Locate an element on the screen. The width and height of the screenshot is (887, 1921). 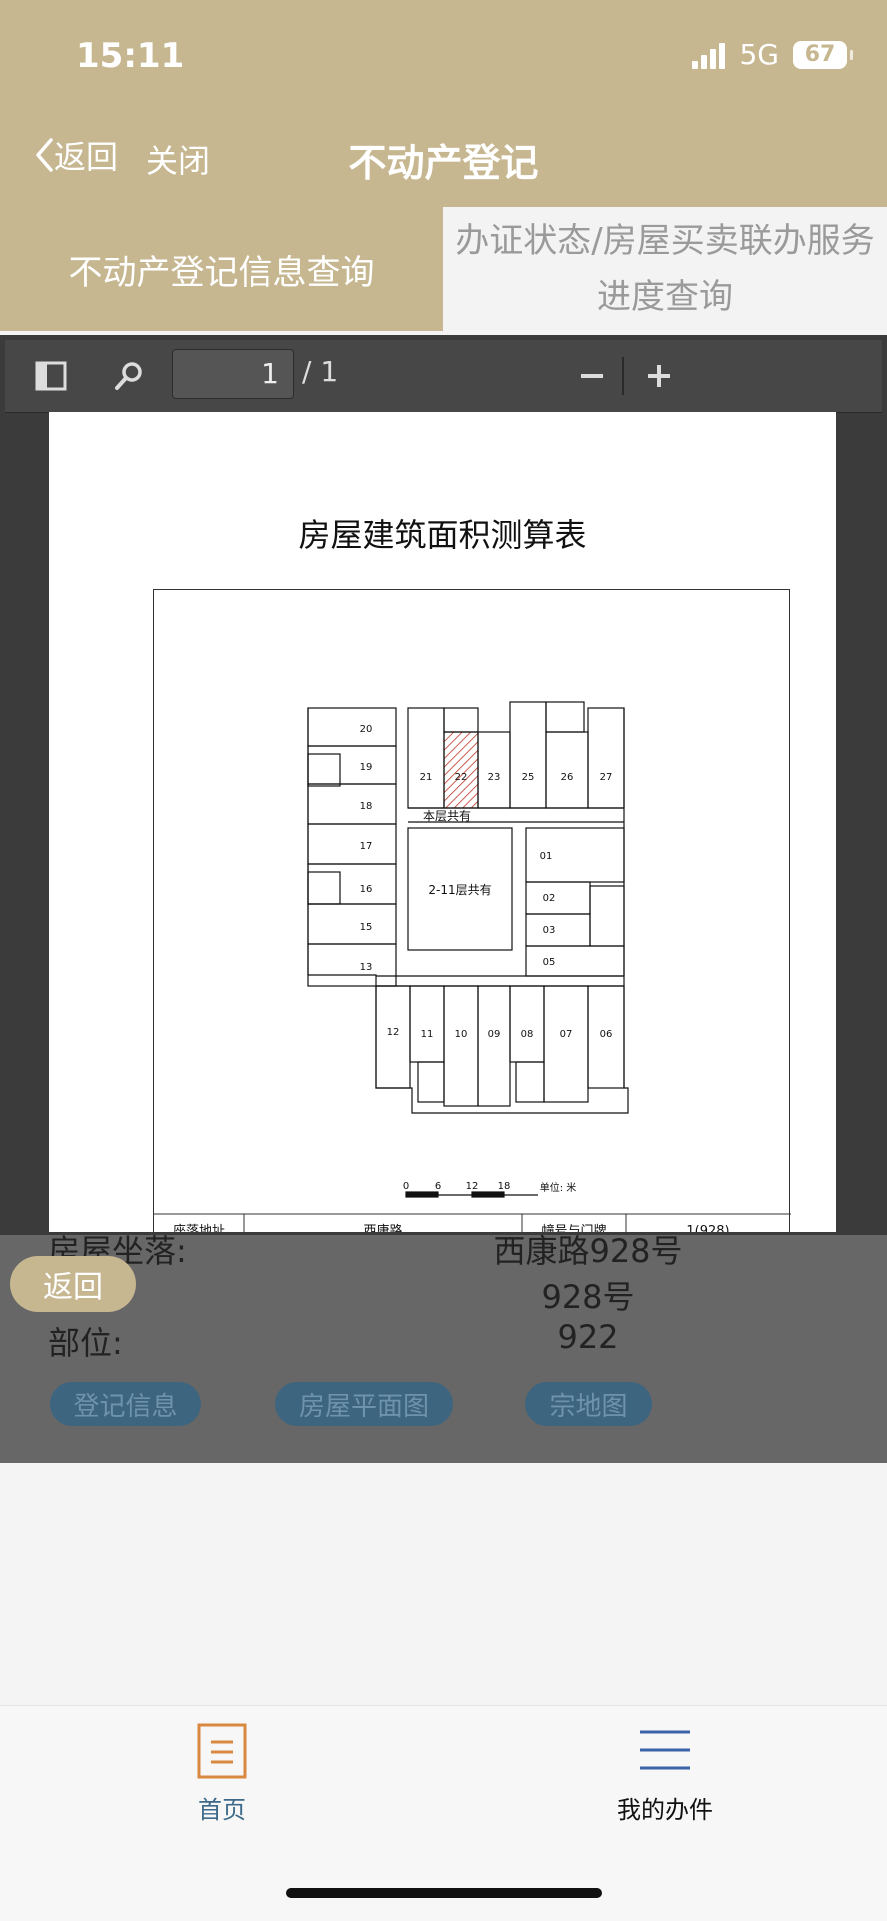
unit-label: 06 is located at coordinates (606, 1034).